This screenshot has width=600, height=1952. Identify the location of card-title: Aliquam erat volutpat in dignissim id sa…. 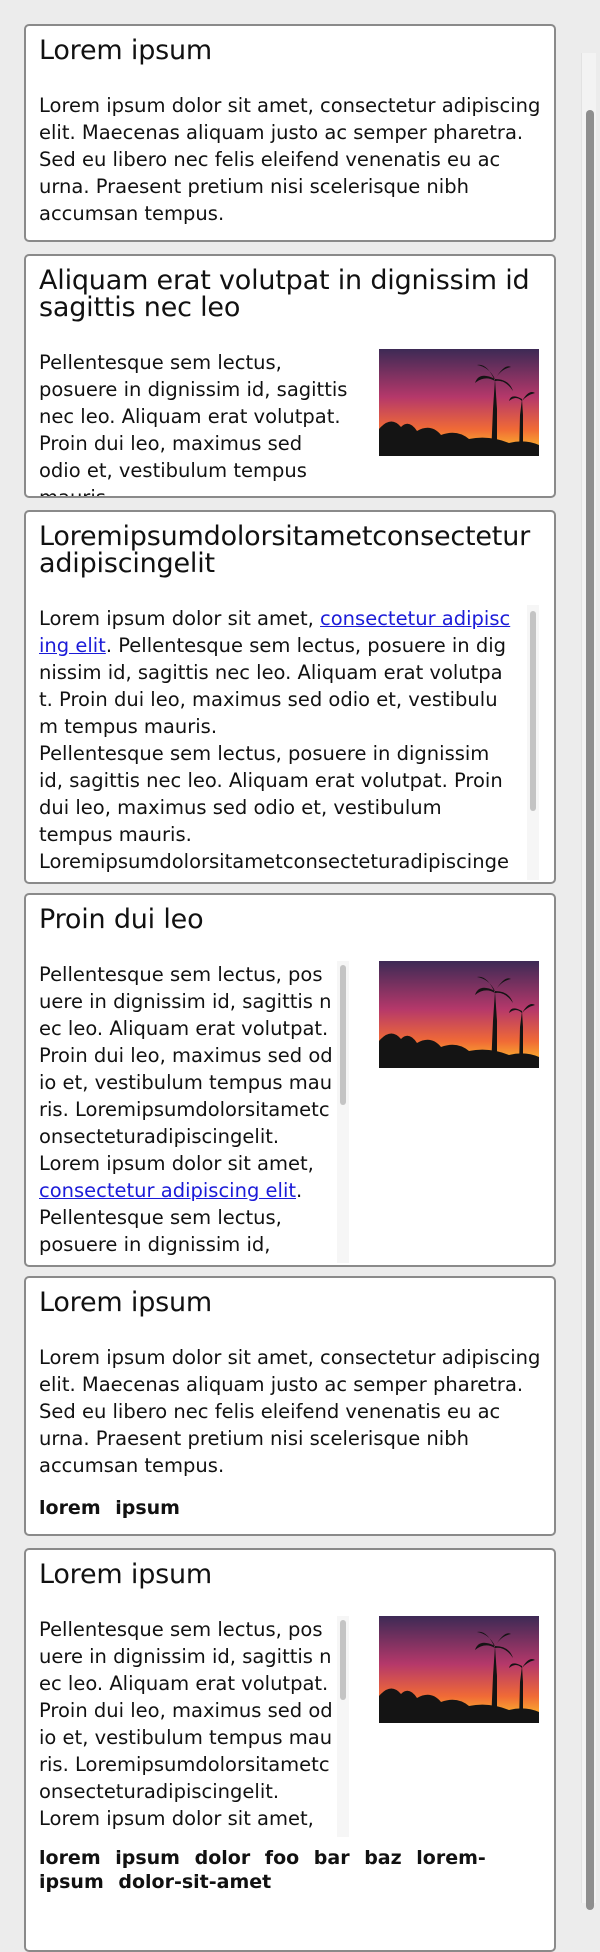
(284, 294).